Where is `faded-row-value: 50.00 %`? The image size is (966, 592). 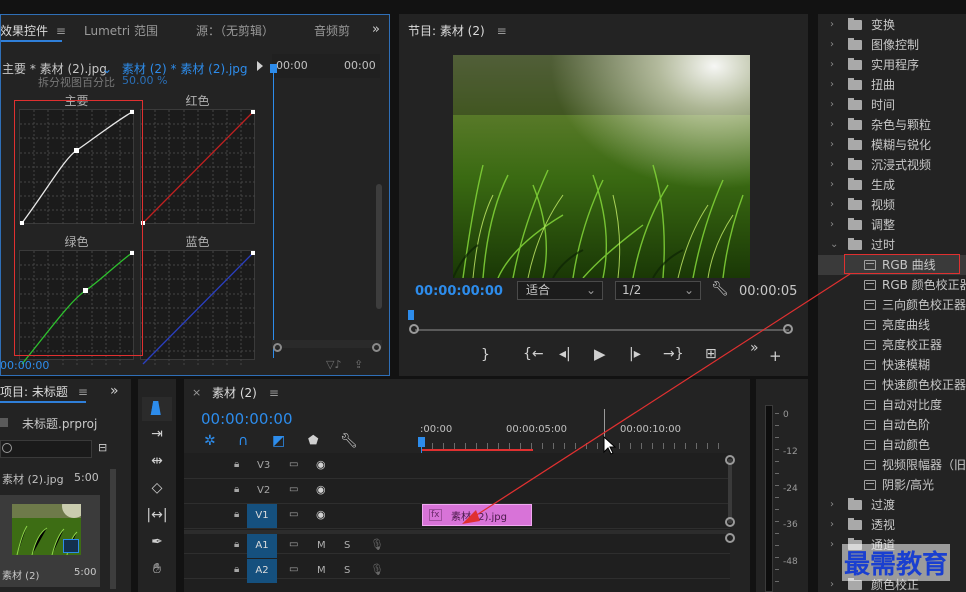 faded-row-value: 50.00 % is located at coordinates (144, 80).